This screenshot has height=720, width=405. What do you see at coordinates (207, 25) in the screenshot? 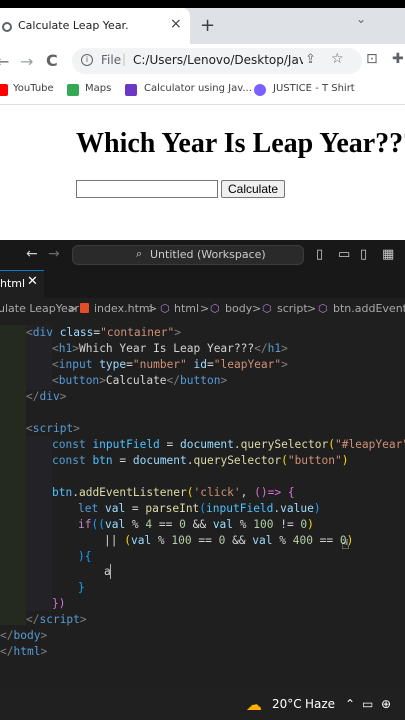
I see `new-tab-icon: +` at bounding box center [207, 25].